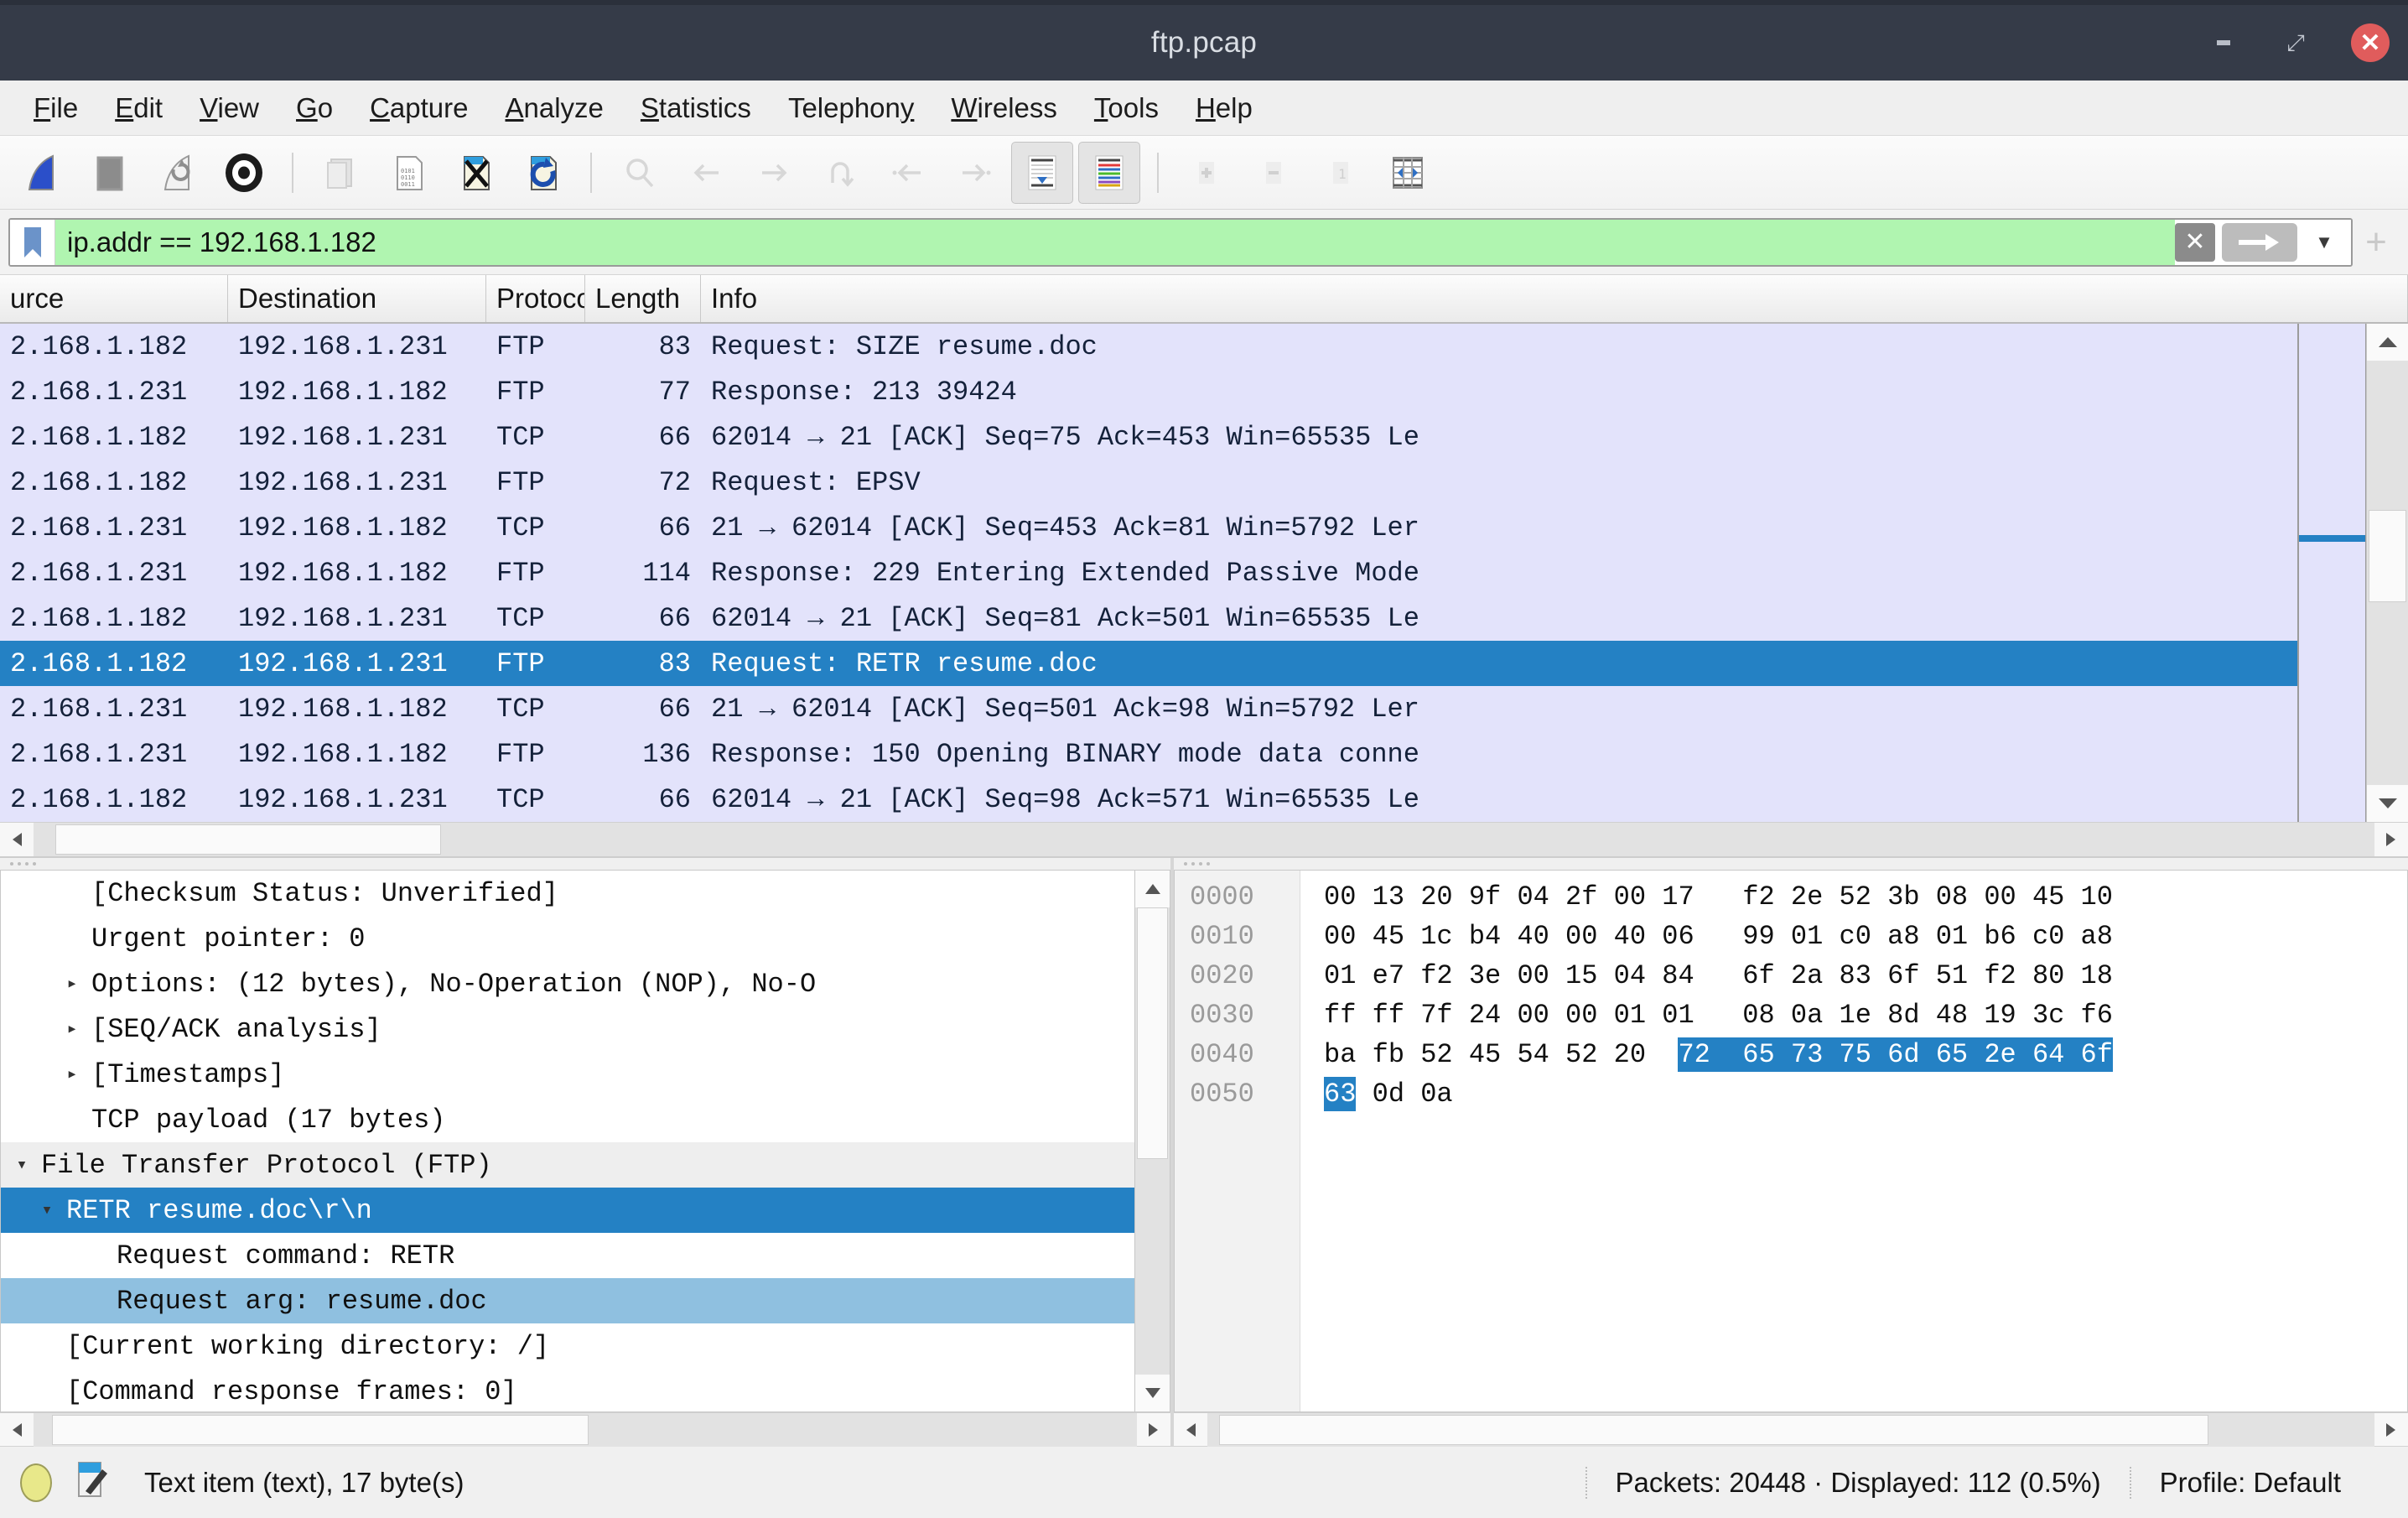  I want to click on menu-item-help: Help, so click(1224, 108).